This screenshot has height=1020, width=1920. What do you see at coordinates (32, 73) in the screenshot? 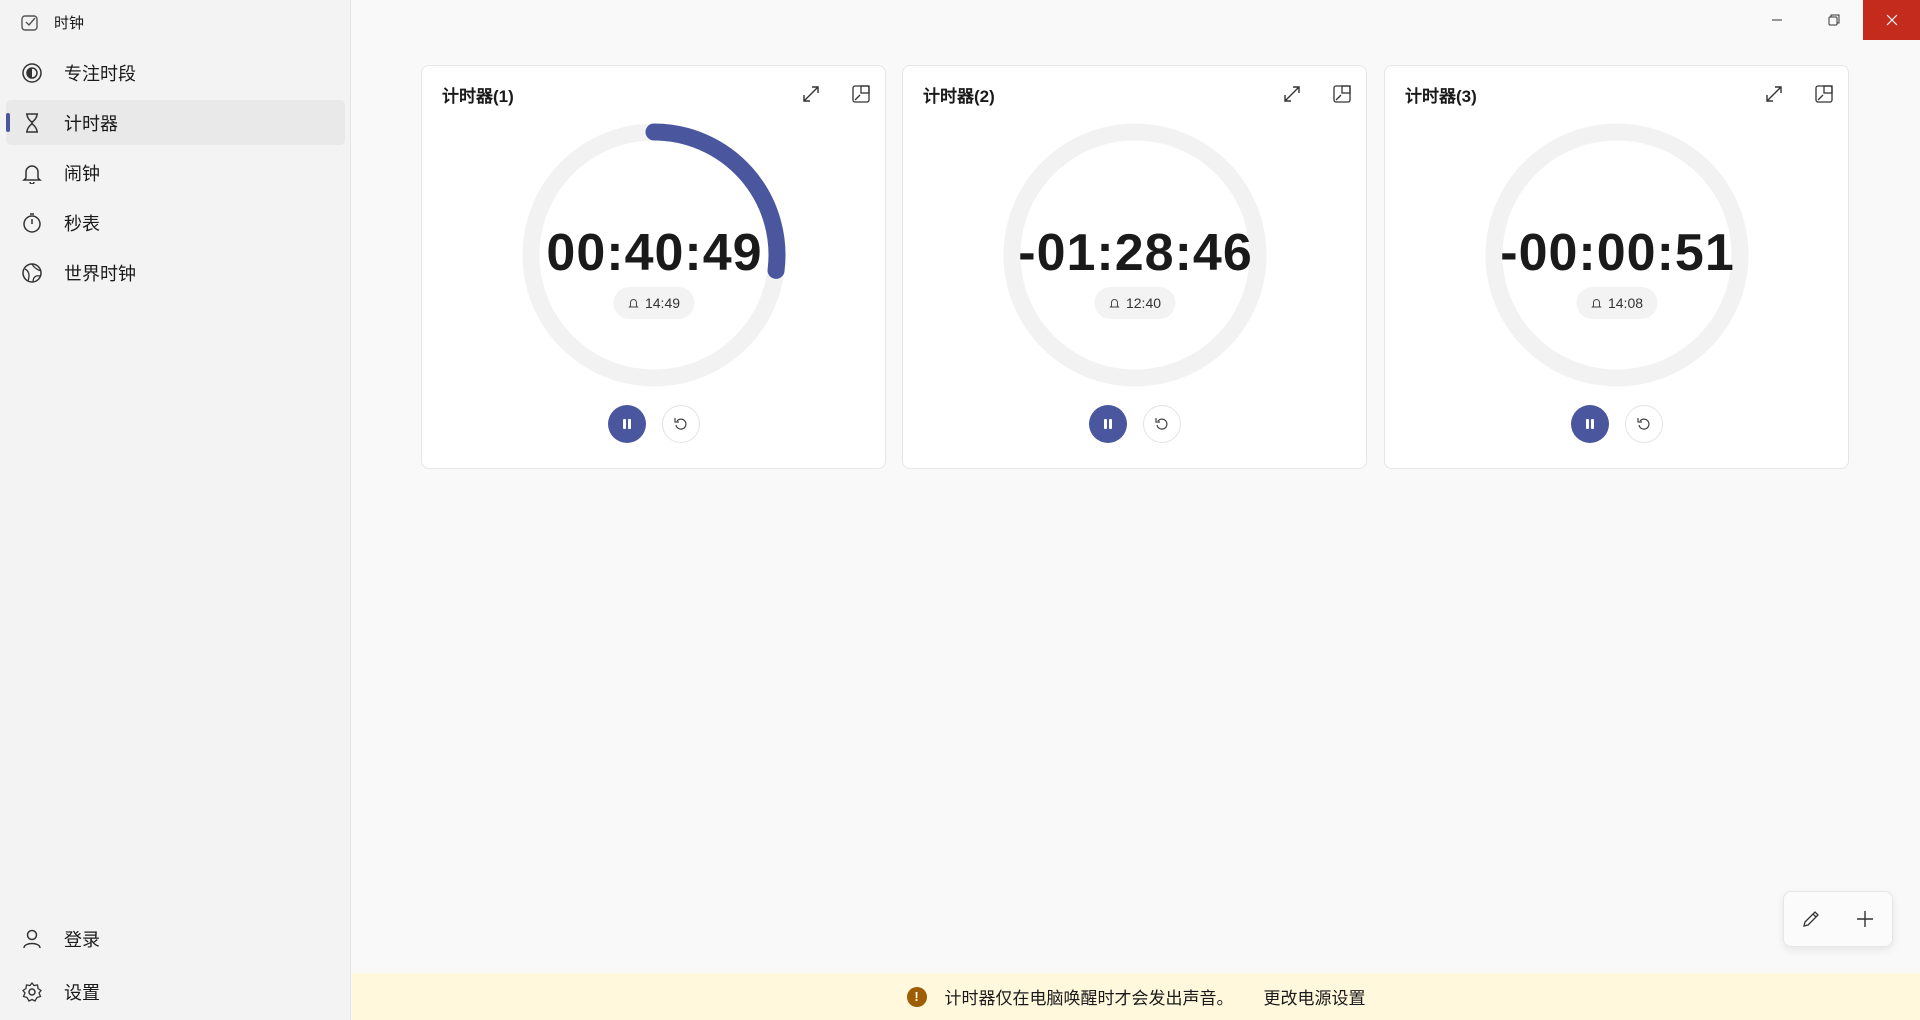
I see `focus-icon` at bounding box center [32, 73].